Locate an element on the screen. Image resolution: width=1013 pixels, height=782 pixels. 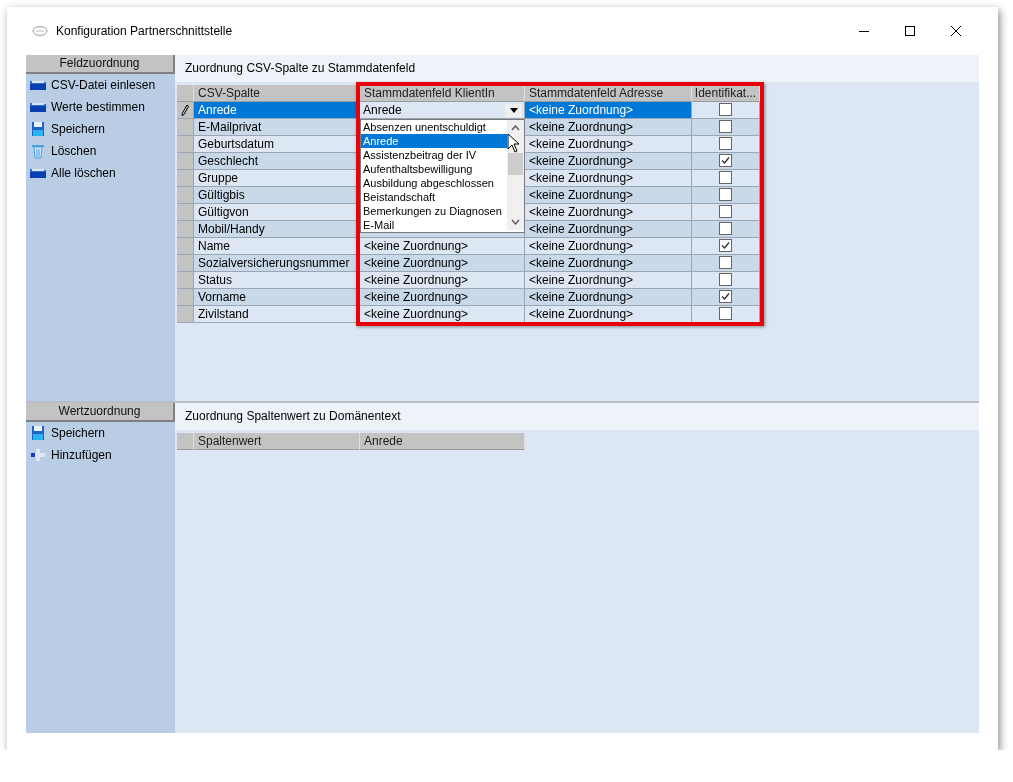
sidebar-item: CSV-Datei einlesen is located at coordinates (100, 85).